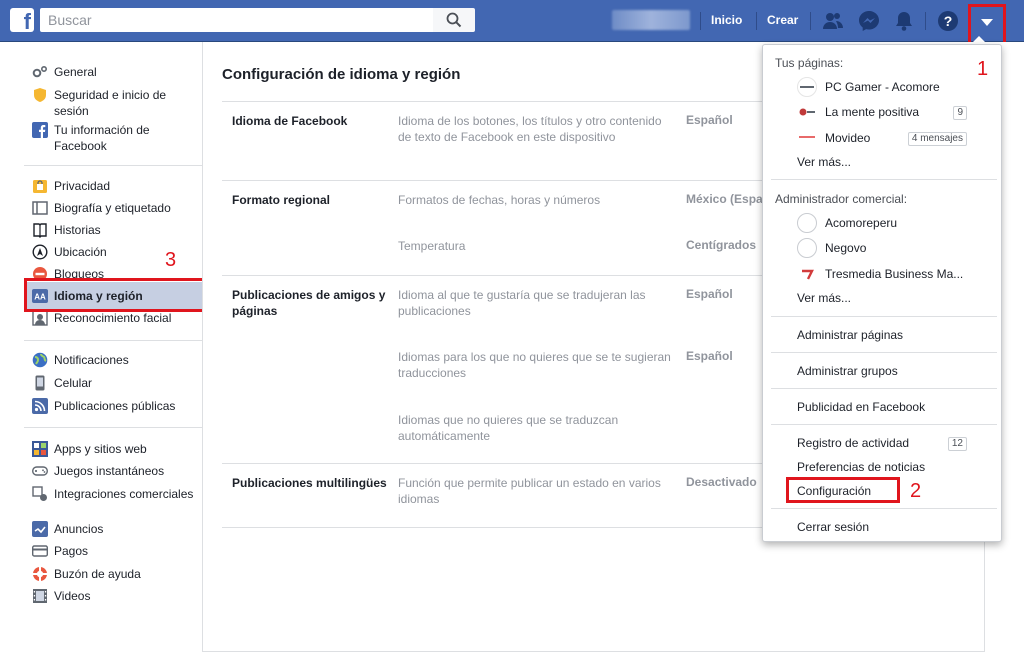 The height and width of the screenshot is (660, 1024). What do you see at coordinates (124, 494) in the screenshot?
I see `sidebar-item-label: Integraciones comerciales` at bounding box center [124, 494].